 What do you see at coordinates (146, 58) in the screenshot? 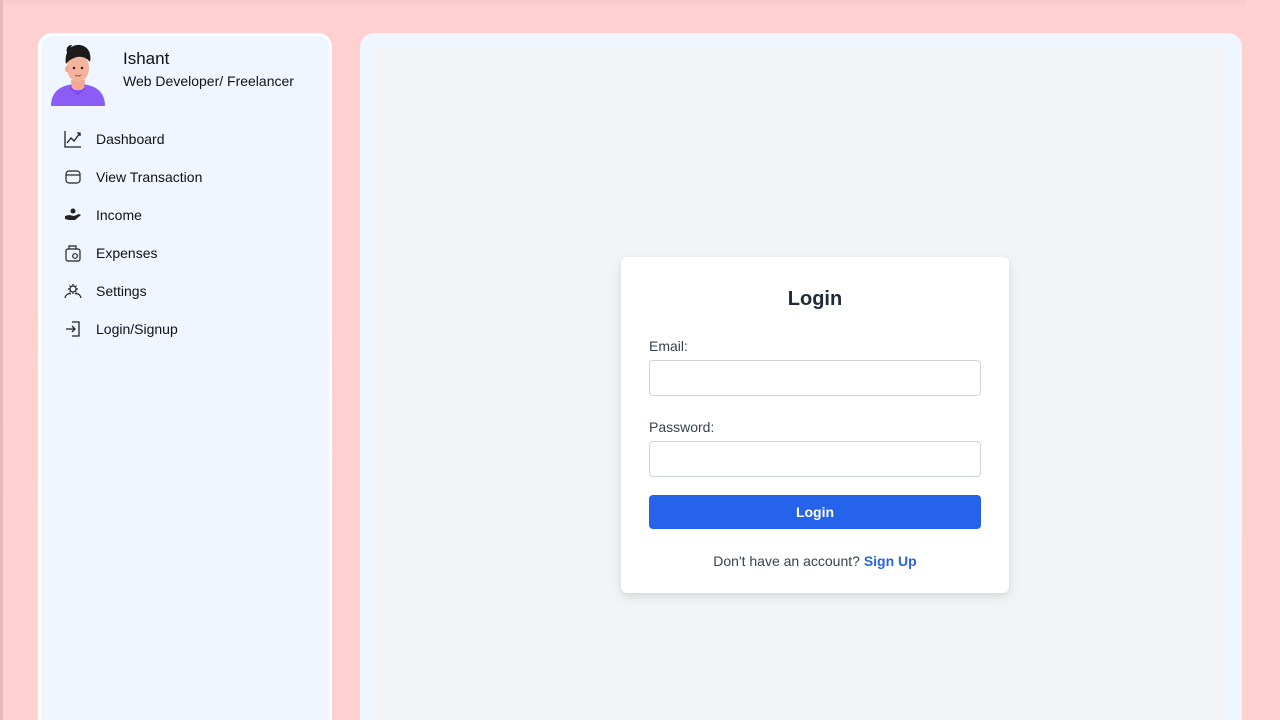
I see `profile-name: Ishant` at bounding box center [146, 58].